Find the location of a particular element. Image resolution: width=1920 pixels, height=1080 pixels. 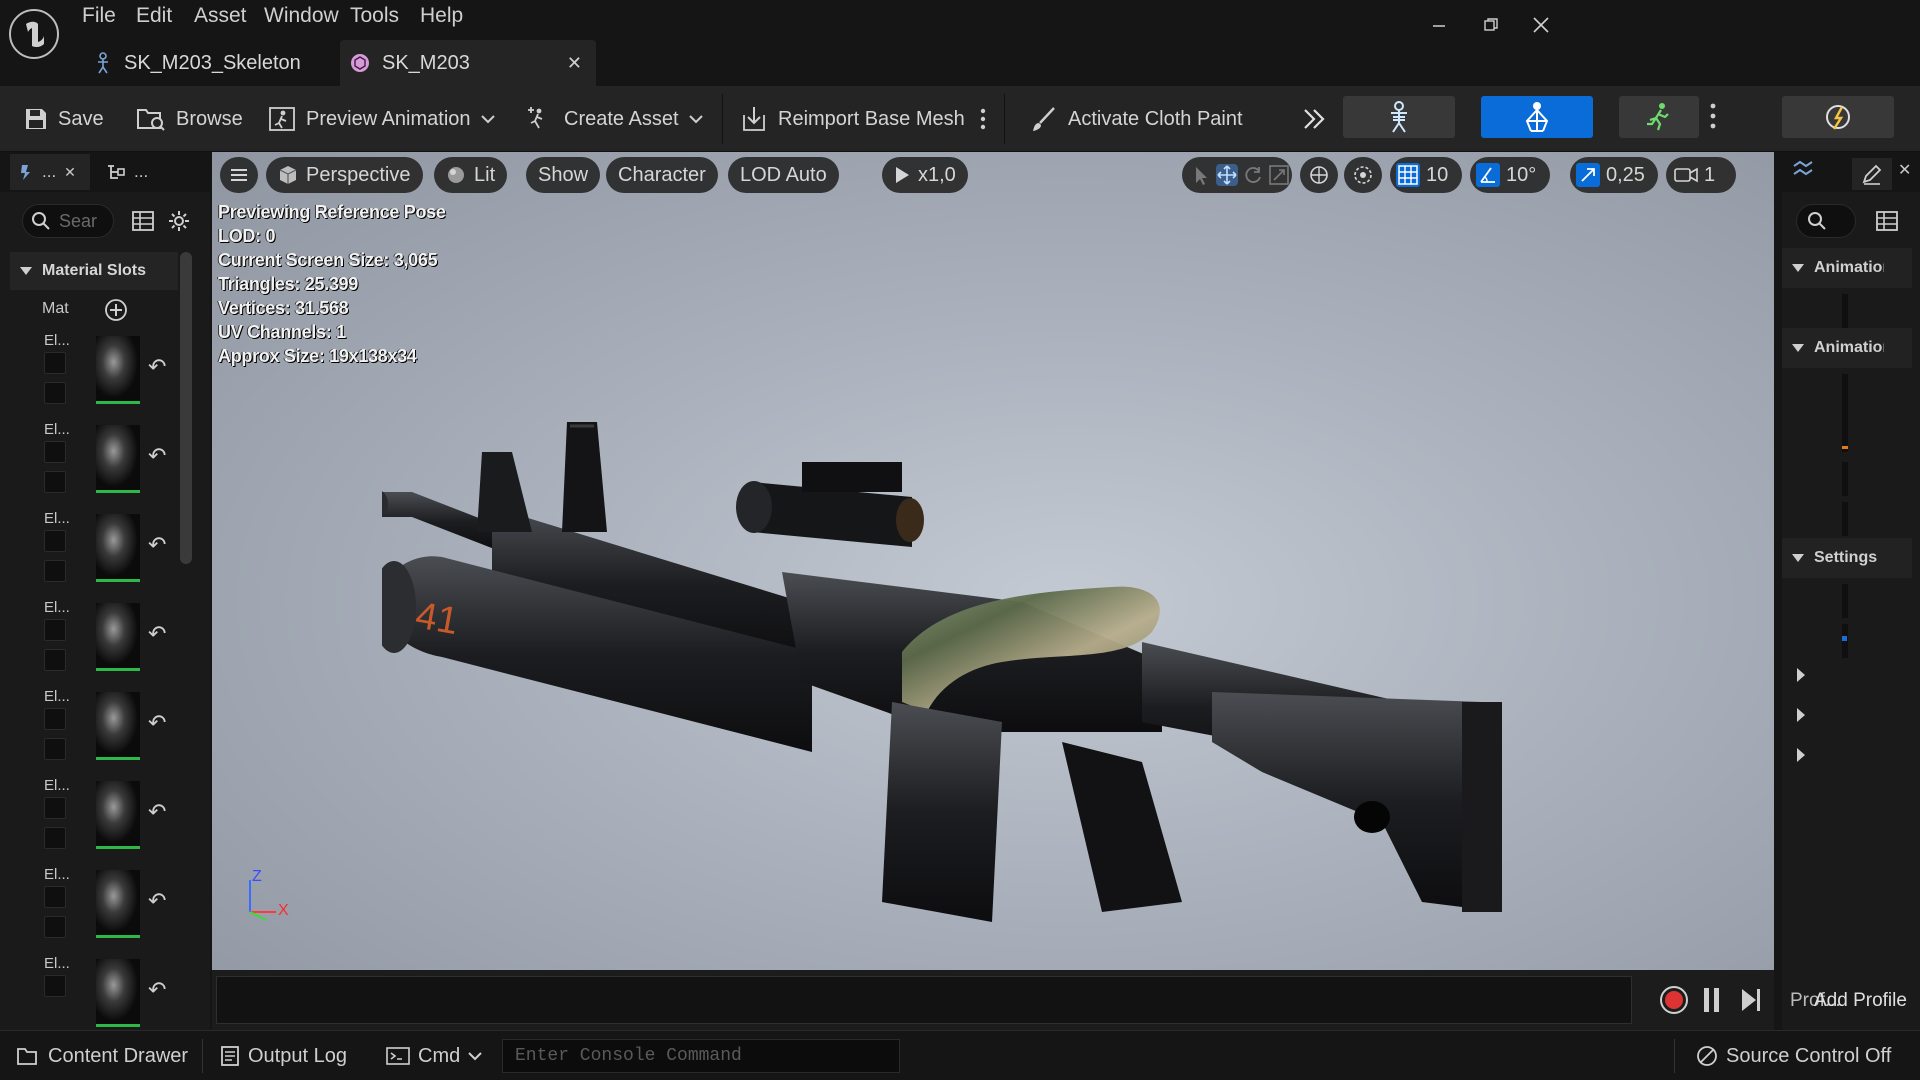

console-command-input: Enter Console Command is located at coordinates (701, 1056).